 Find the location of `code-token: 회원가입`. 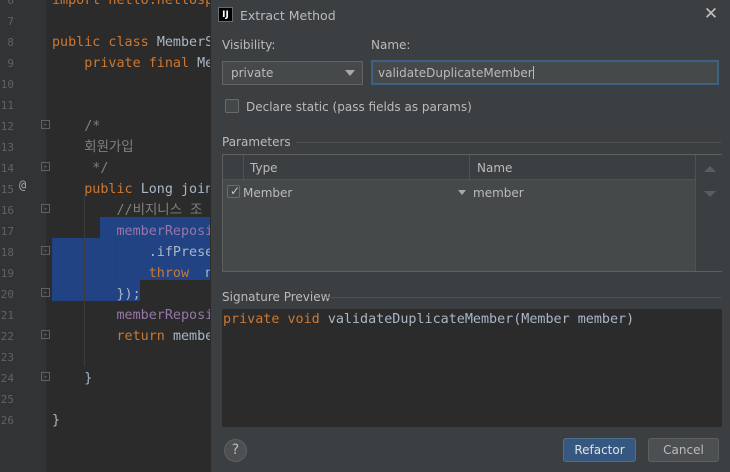

code-token: 회원가입 is located at coordinates (93, 147).